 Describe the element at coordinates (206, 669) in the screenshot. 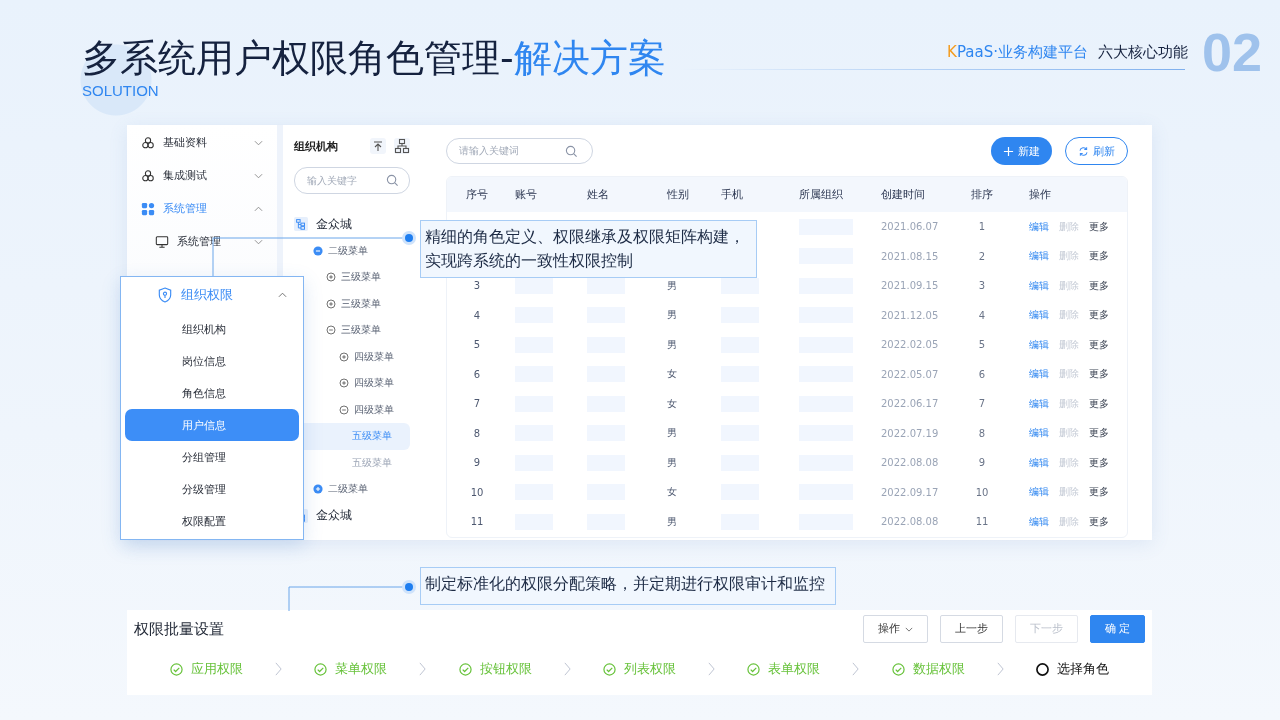

I see `step-item: 应用权限` at that location.